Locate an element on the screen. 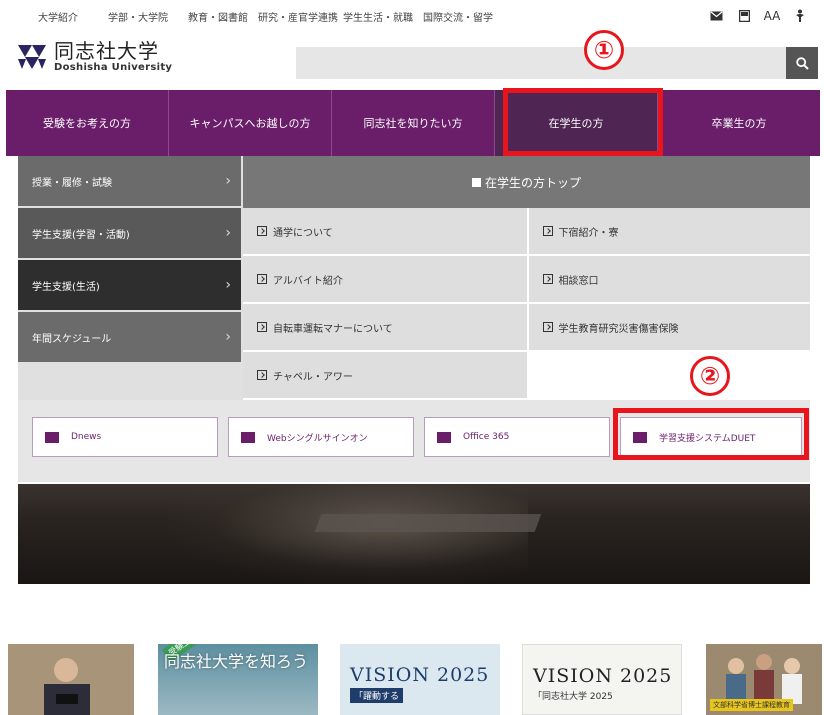 The height and width of the screenshot is (715, 824). util-link-student-life: 学生生活・就職 is located at coordinates (378, 16).